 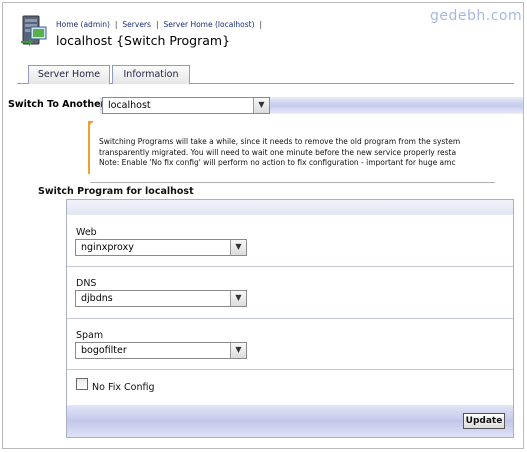 I want to click on notice-divider, so click(x=292, y=182).